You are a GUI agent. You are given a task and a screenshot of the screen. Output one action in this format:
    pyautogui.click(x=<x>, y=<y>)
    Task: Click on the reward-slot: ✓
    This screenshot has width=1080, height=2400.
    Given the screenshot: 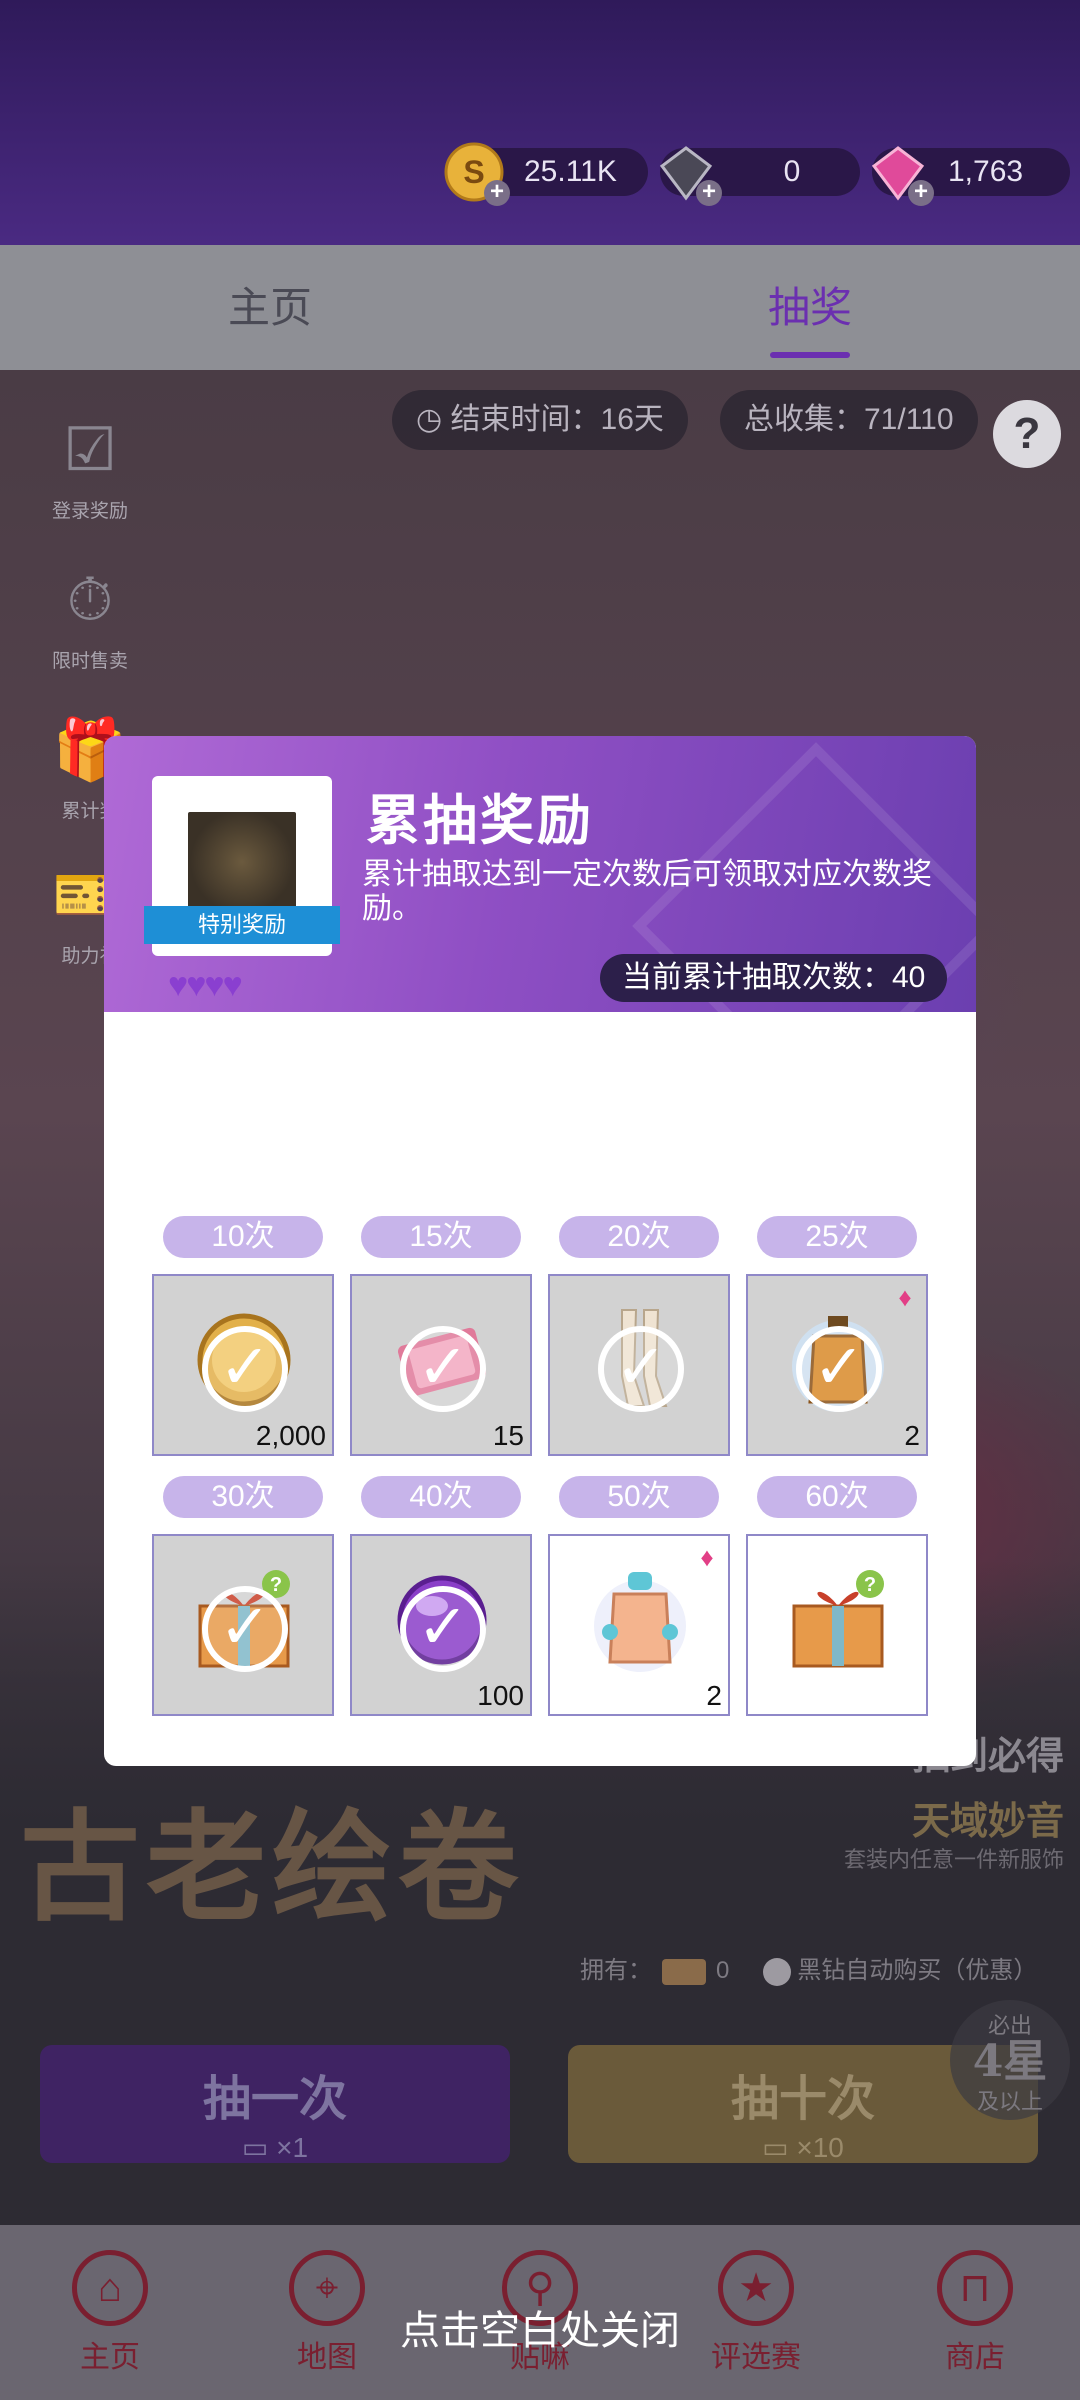 What is the action you would take?
    pyautogui.click(x=639, y=1365)
    